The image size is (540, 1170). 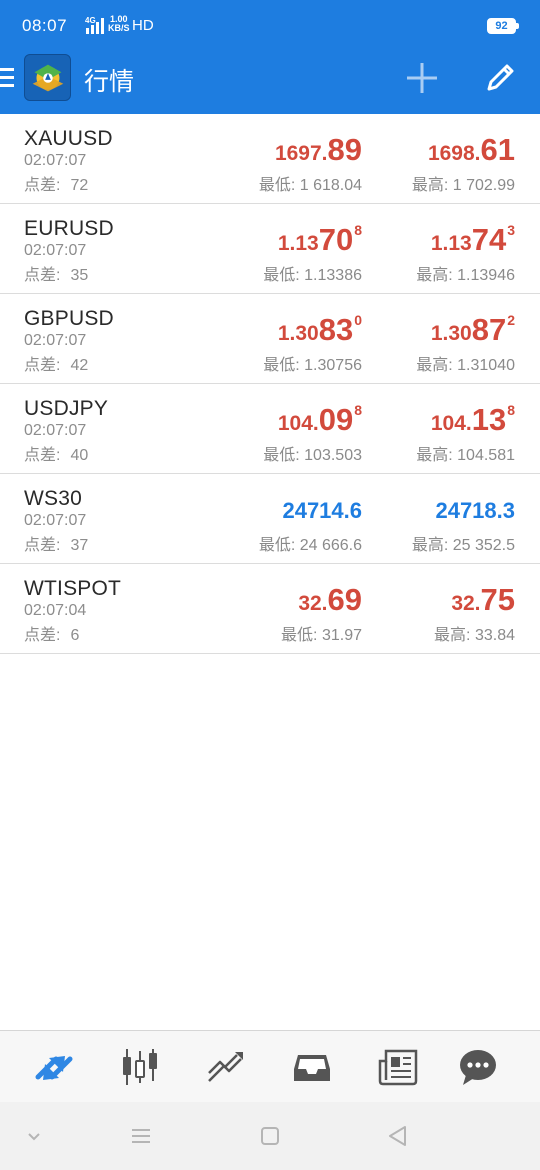 I want to click on bid-price-prefix: 104., so click(x=298, y=423).